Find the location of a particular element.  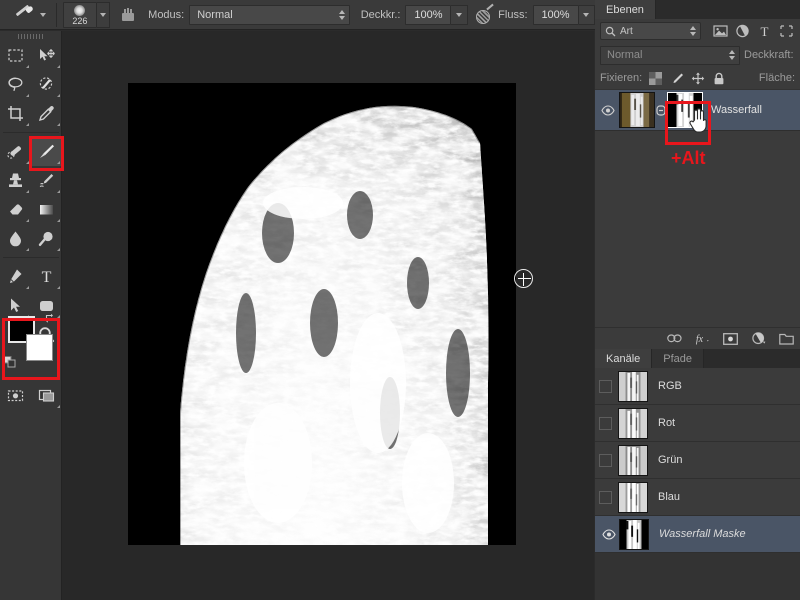

edit-in-quick-mask-mode is located at coordinates (15, 395).